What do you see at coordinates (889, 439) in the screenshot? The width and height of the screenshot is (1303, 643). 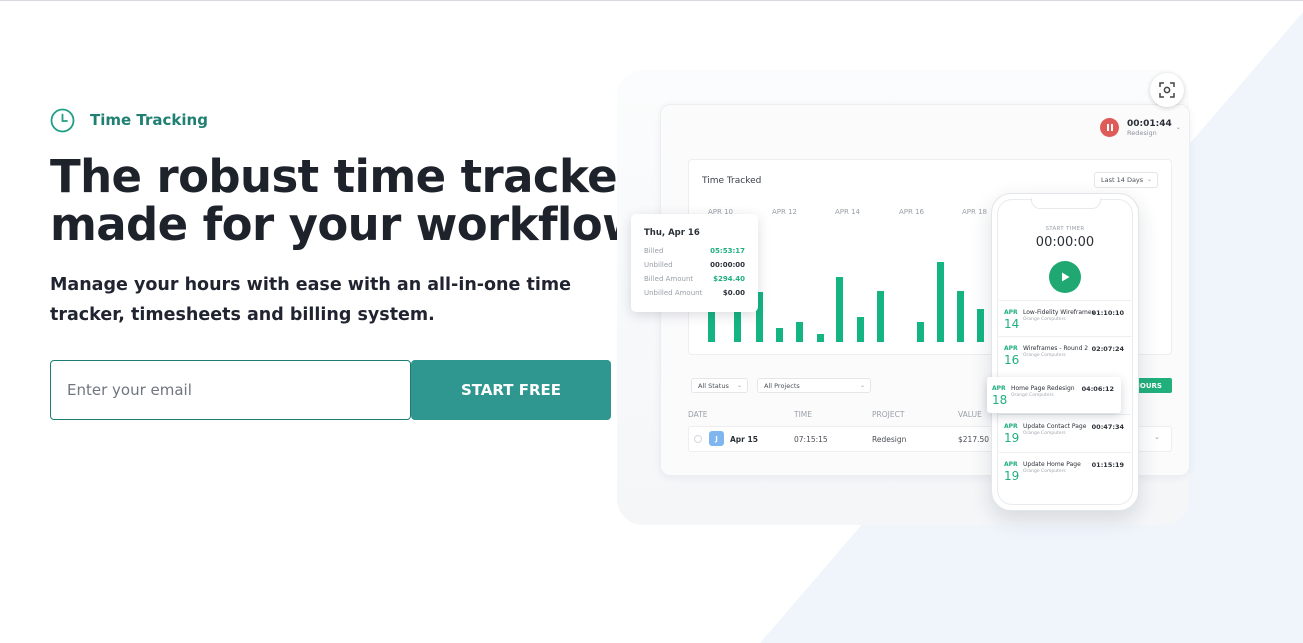 I see `row-project: Redesign` at bounding box center [889, 439].